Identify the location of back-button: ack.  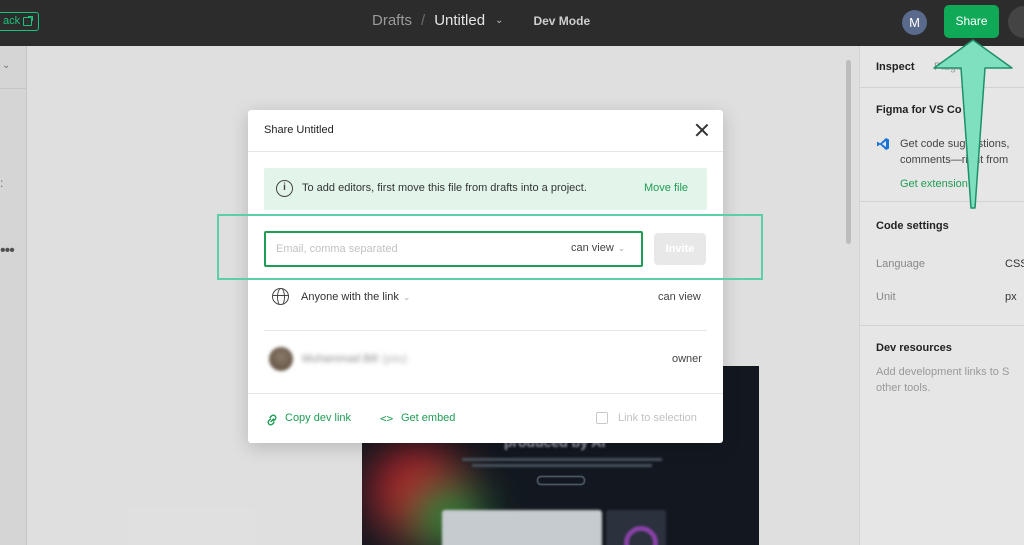
(20, 21).